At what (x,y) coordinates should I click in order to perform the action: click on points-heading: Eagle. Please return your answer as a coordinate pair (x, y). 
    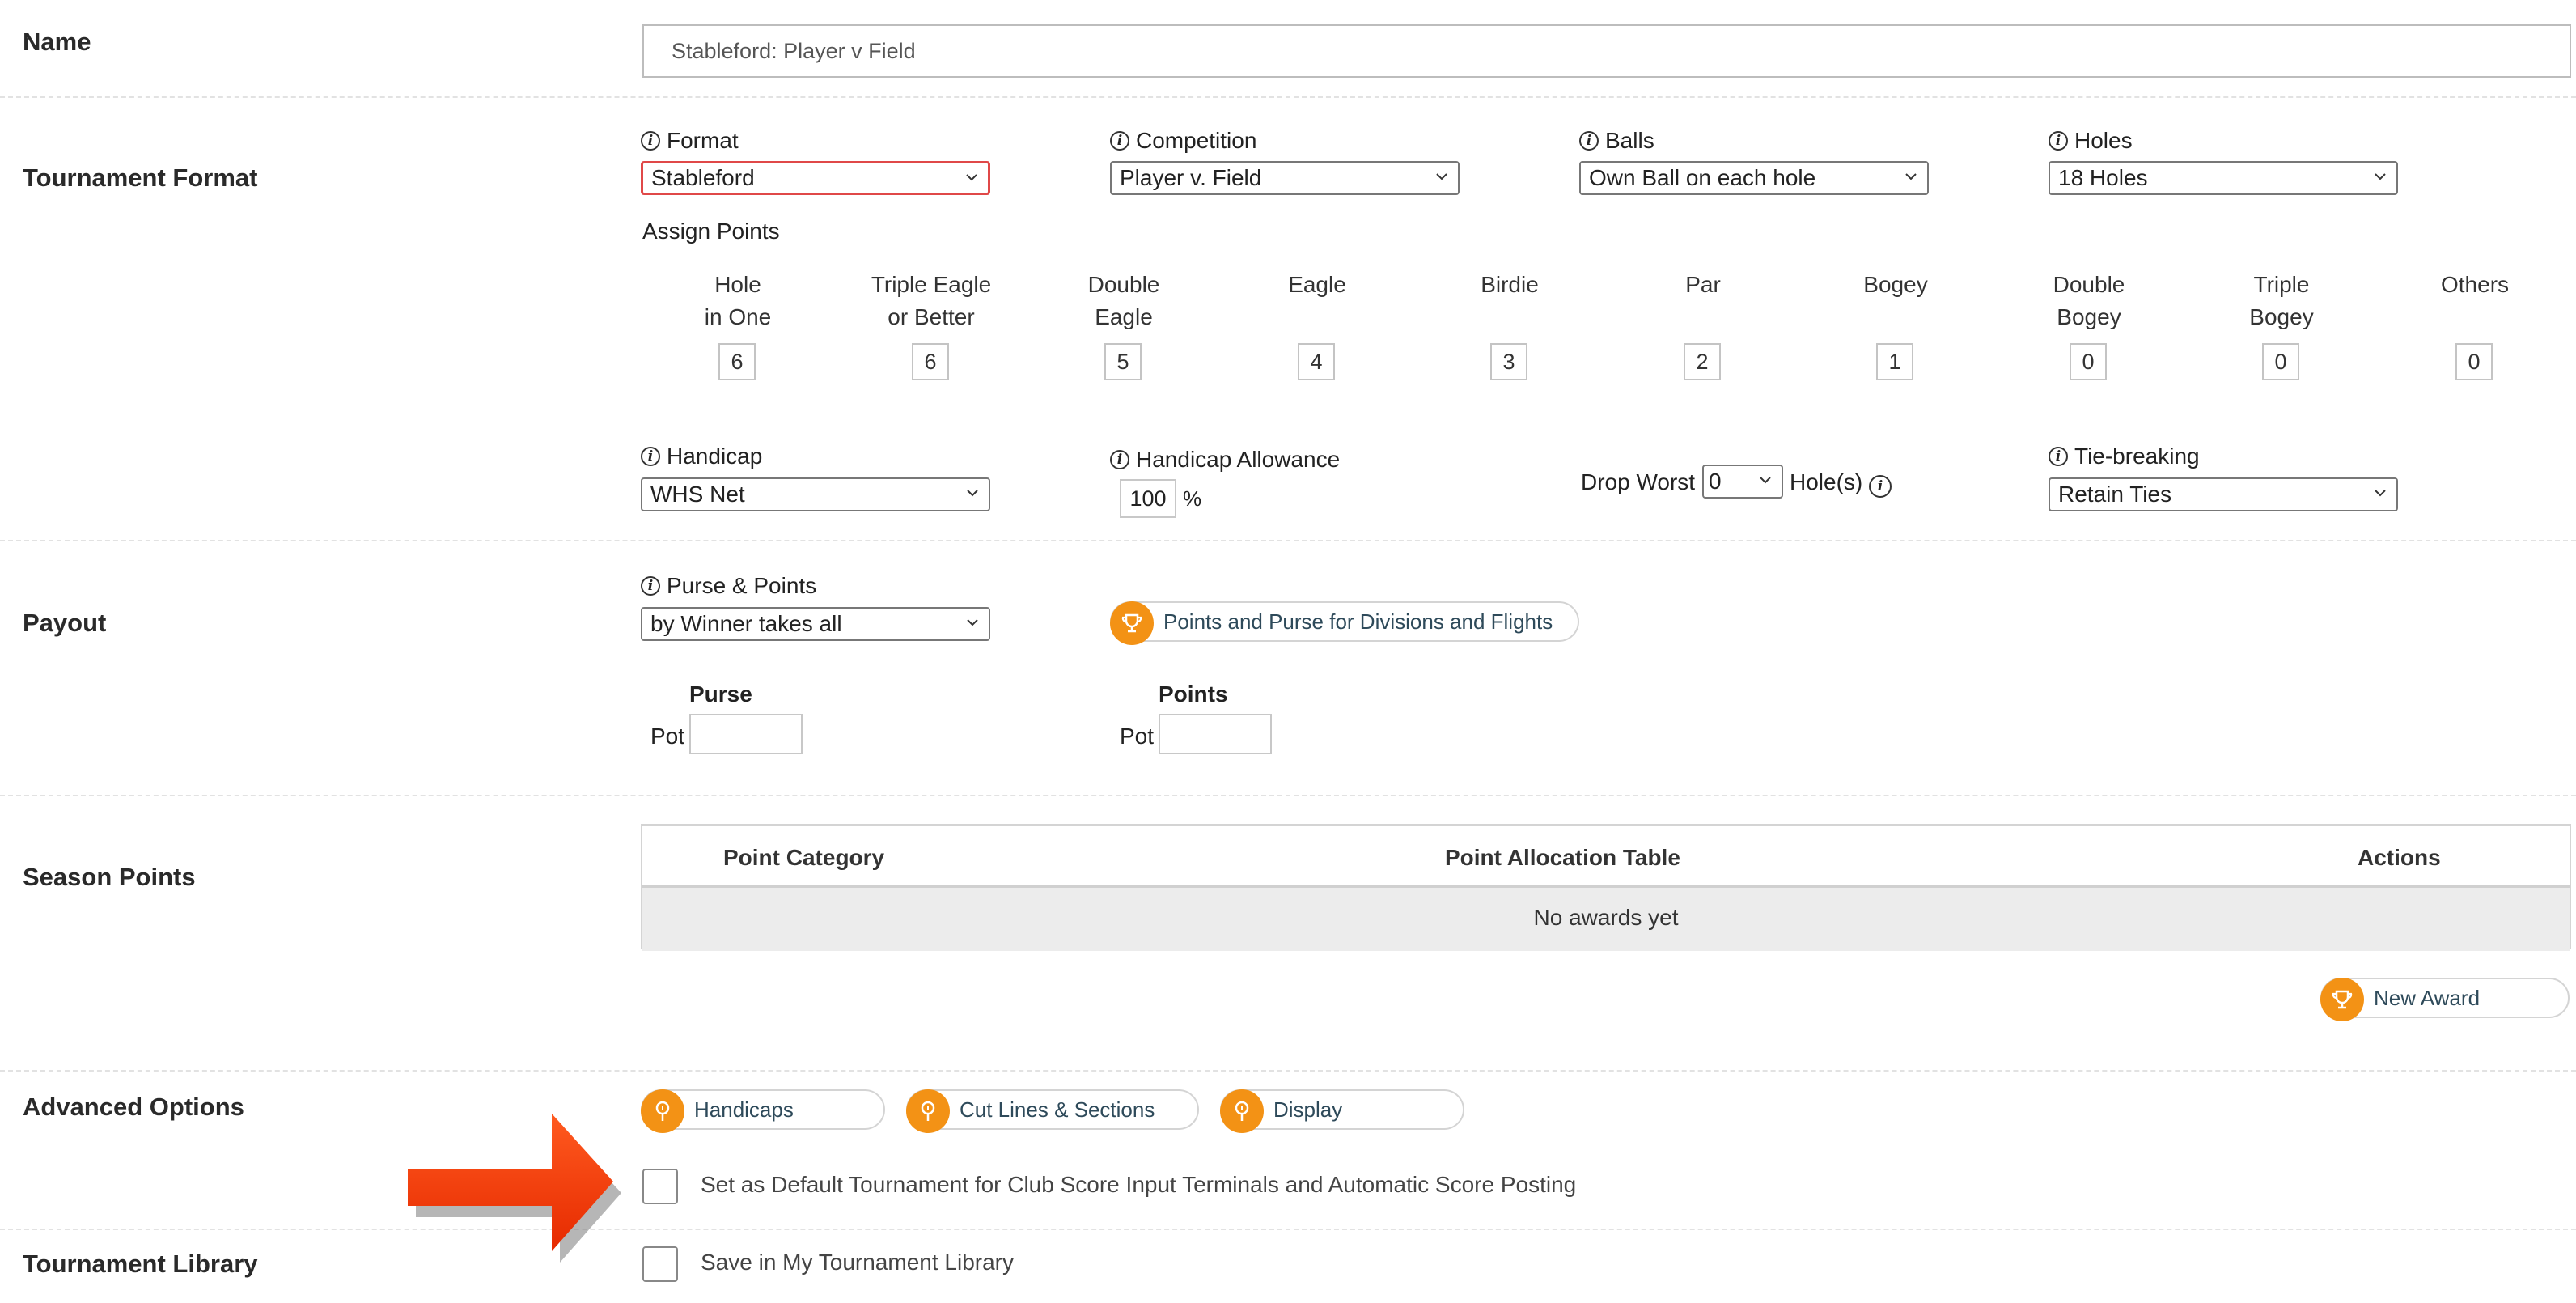
    Looking at the image, I should click on (1317, 284).